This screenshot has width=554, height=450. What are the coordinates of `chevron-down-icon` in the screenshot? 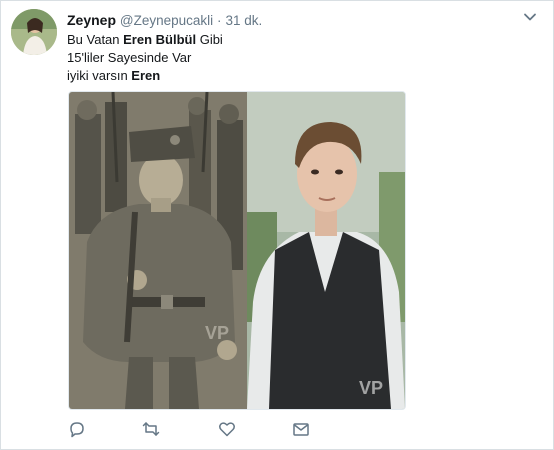 It's located at (530, 17).